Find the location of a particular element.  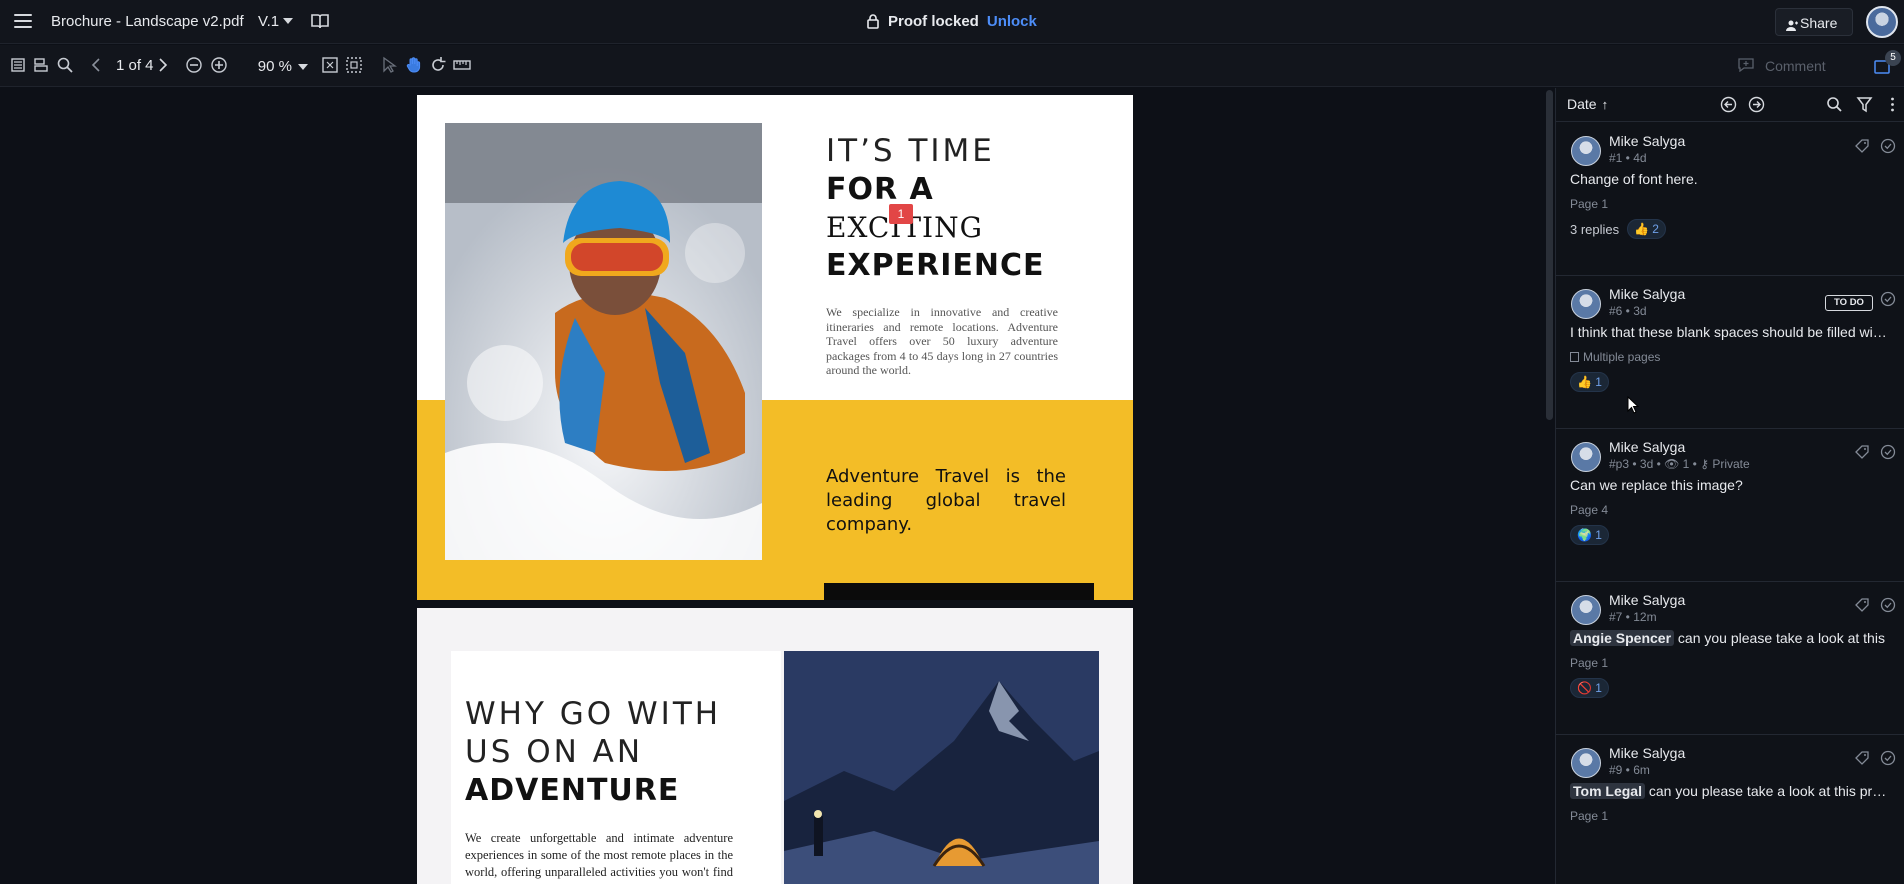

zoom-in-icon is located at coordinates (219, 65).